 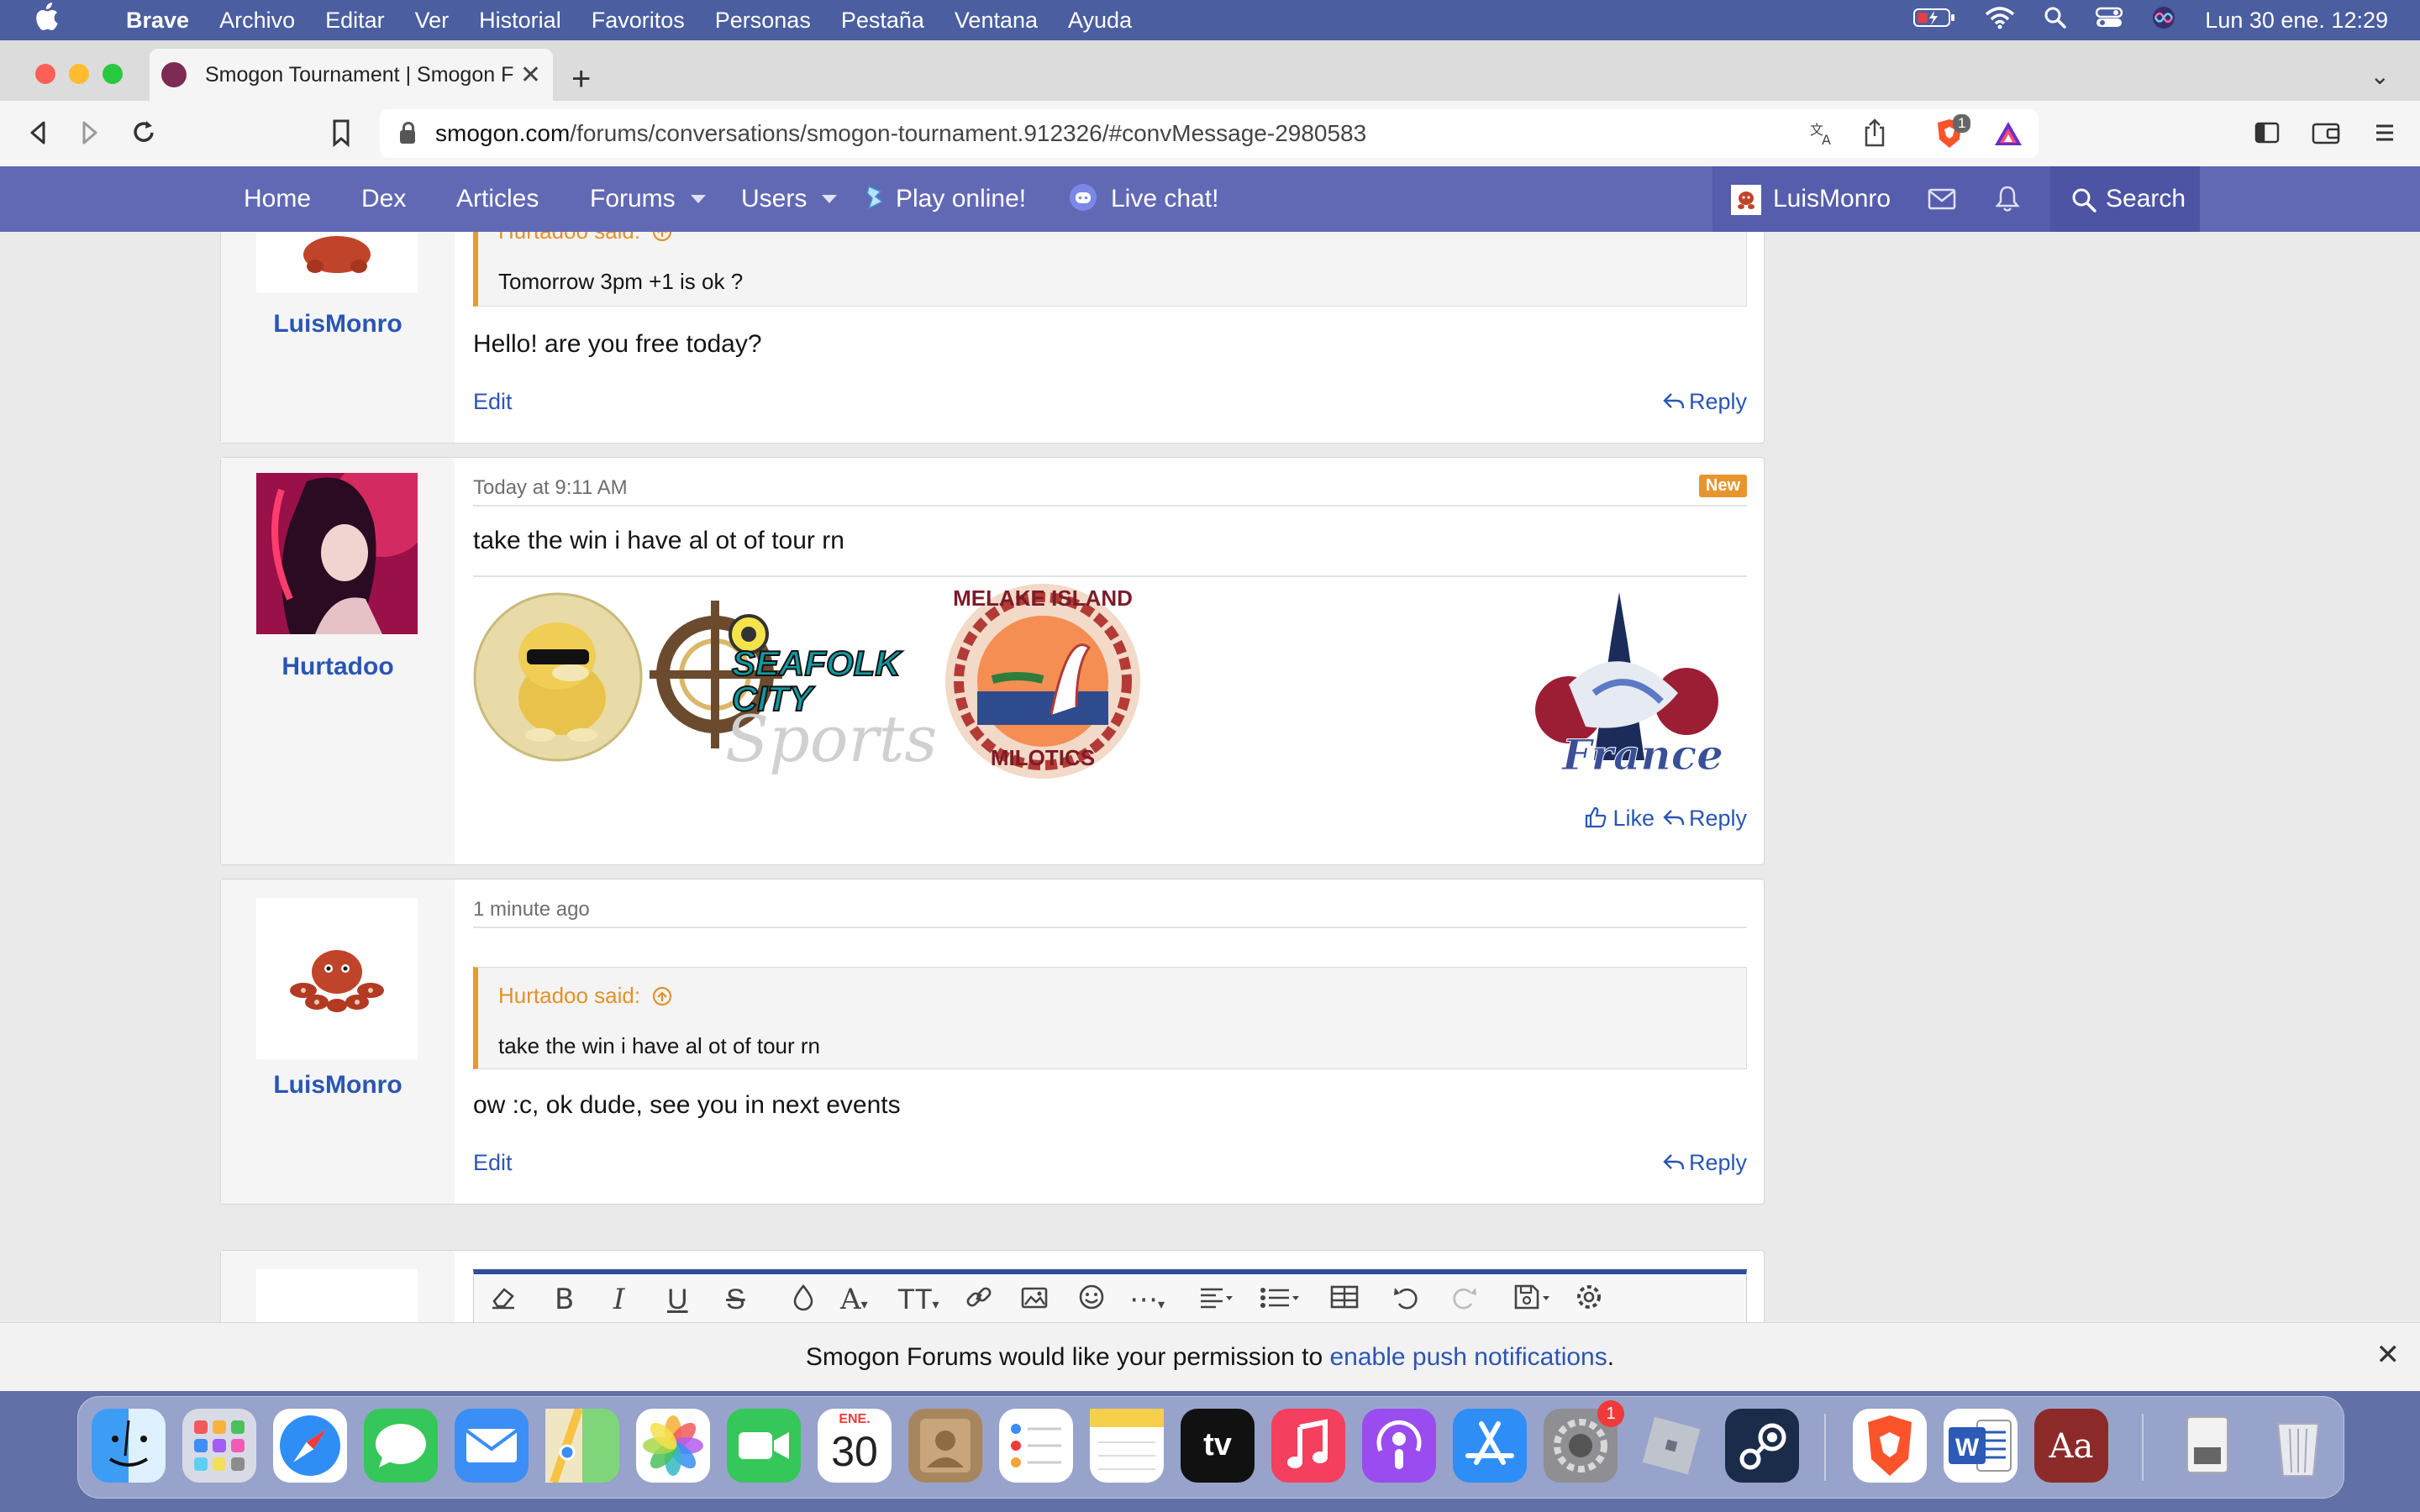 I want to click on tab-search-chevron-icon: ⌄, so click(x=2380, y=76).